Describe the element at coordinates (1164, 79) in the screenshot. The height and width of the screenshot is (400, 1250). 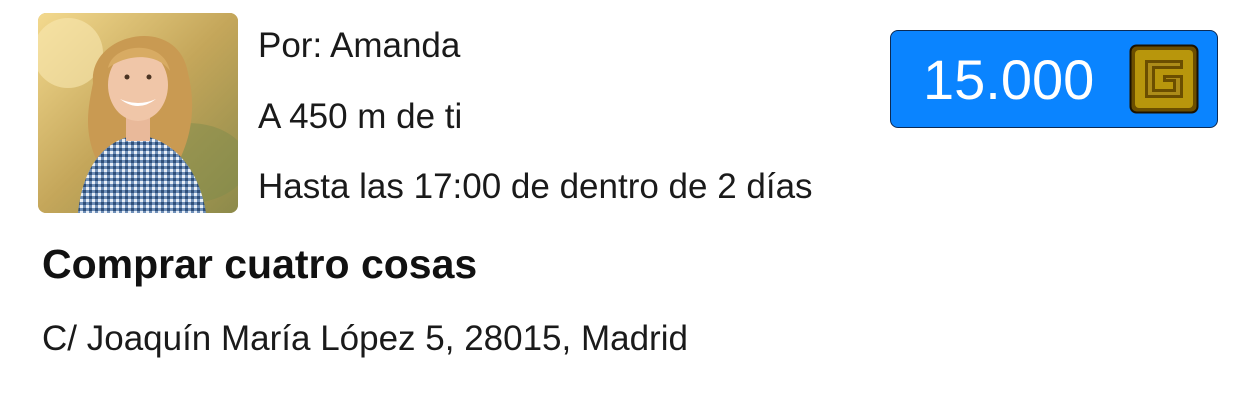
I see `gold-coin-icon` at that location.